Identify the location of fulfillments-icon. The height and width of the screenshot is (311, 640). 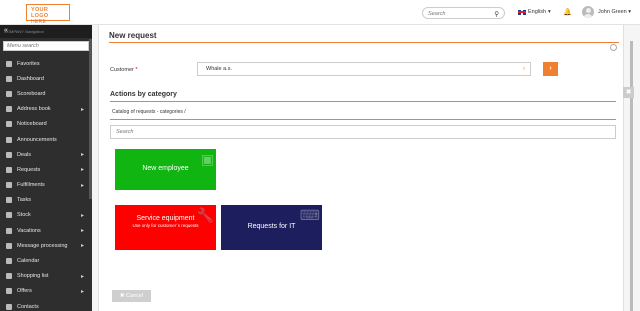
(9, 185).